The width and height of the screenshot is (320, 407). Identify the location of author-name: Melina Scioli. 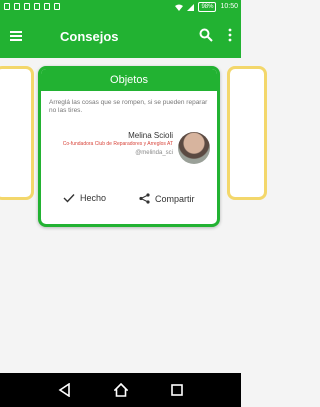
(150, 135).